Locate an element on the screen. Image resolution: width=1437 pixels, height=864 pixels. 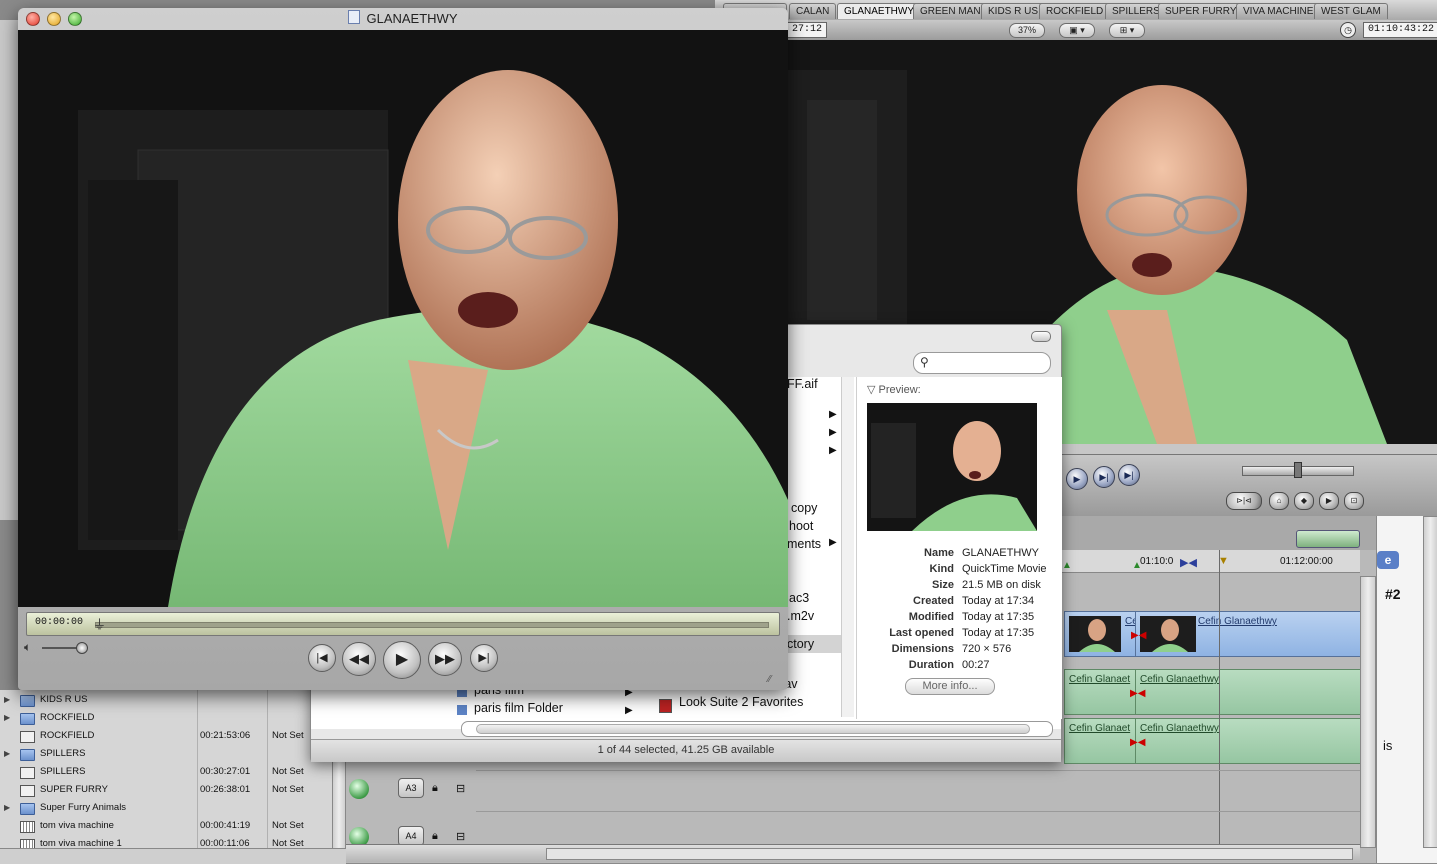
tab-kids-r-us: KIDS R US is located at coordinates (1013, 11).